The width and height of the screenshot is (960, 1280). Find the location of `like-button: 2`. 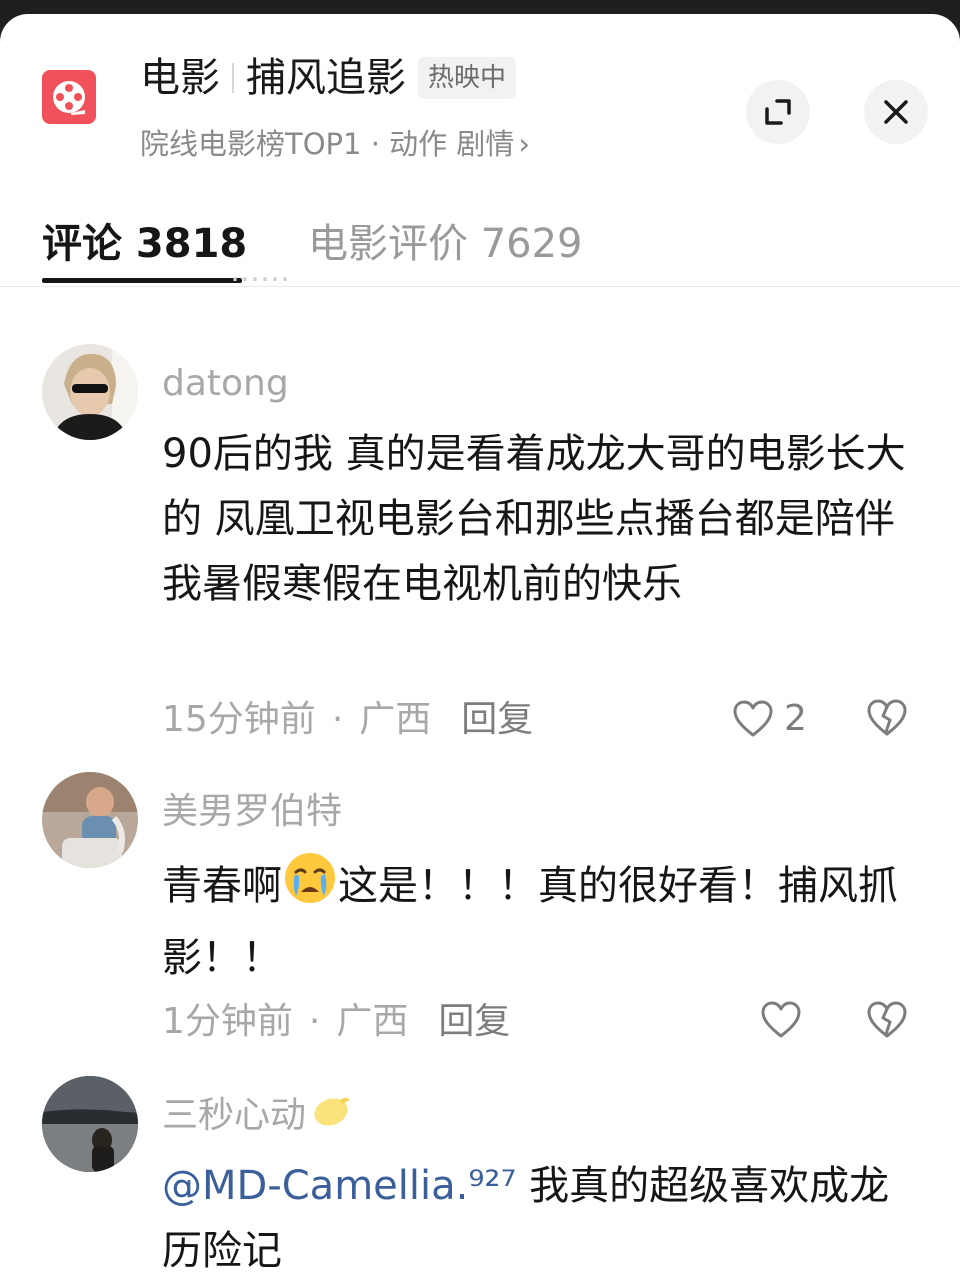

like-button: 2 is located at coordinates (769, 718).